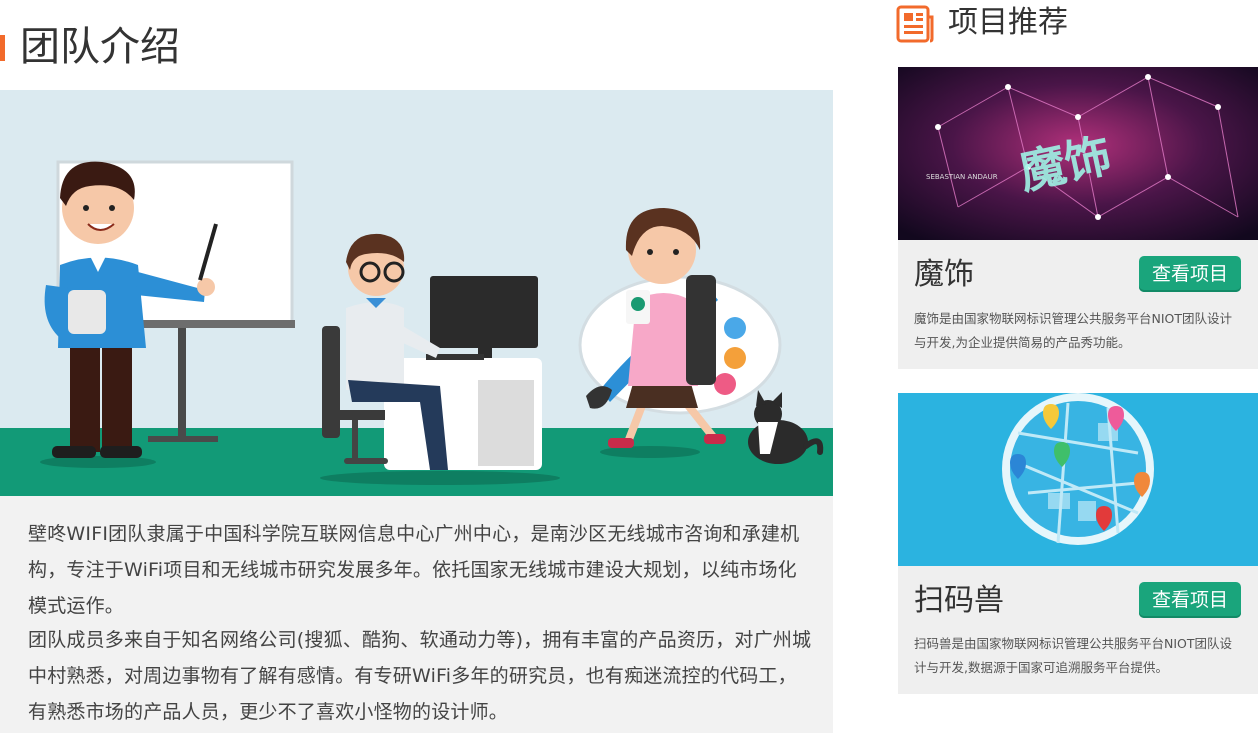 This screenshot has width=1258, height=733. Describe the element at coordinates (962, 177) in the screenshot. I see `image-credit-text: SEBASTIAN ANDAUR` at that location.